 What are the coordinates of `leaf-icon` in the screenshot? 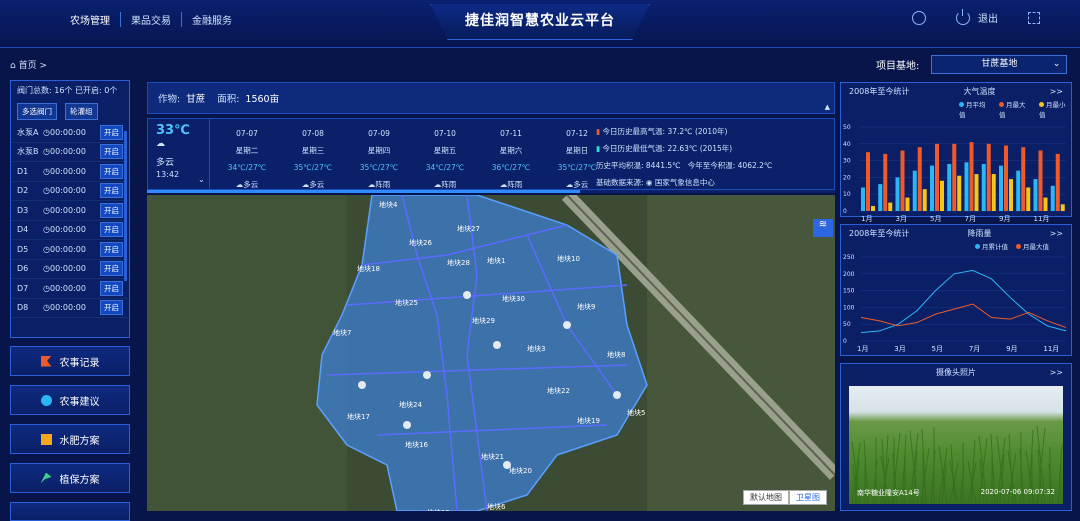 It's located at (46, 478).